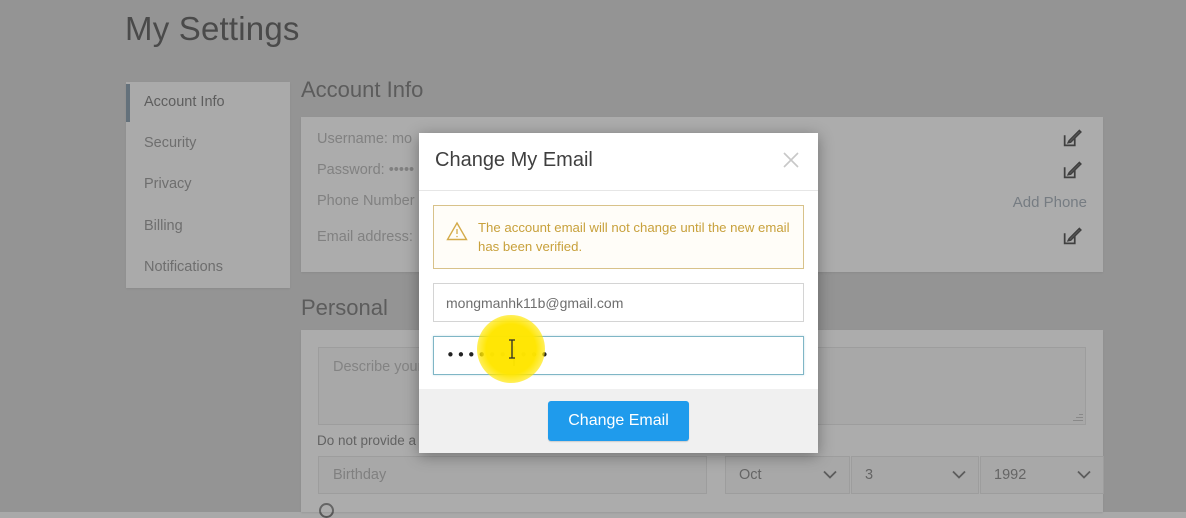  Describe the element at coordinates (366, 170) in the screenshot. I see `password-row: Password: •••••` at that location.